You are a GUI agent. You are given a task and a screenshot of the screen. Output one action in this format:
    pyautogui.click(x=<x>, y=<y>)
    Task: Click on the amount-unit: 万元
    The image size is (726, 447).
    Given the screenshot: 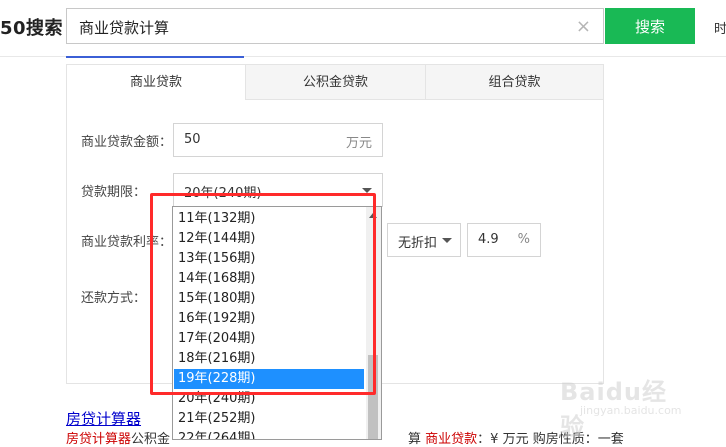 What is the action you would take?
    pyautogui.click(x=358, y=143)
    